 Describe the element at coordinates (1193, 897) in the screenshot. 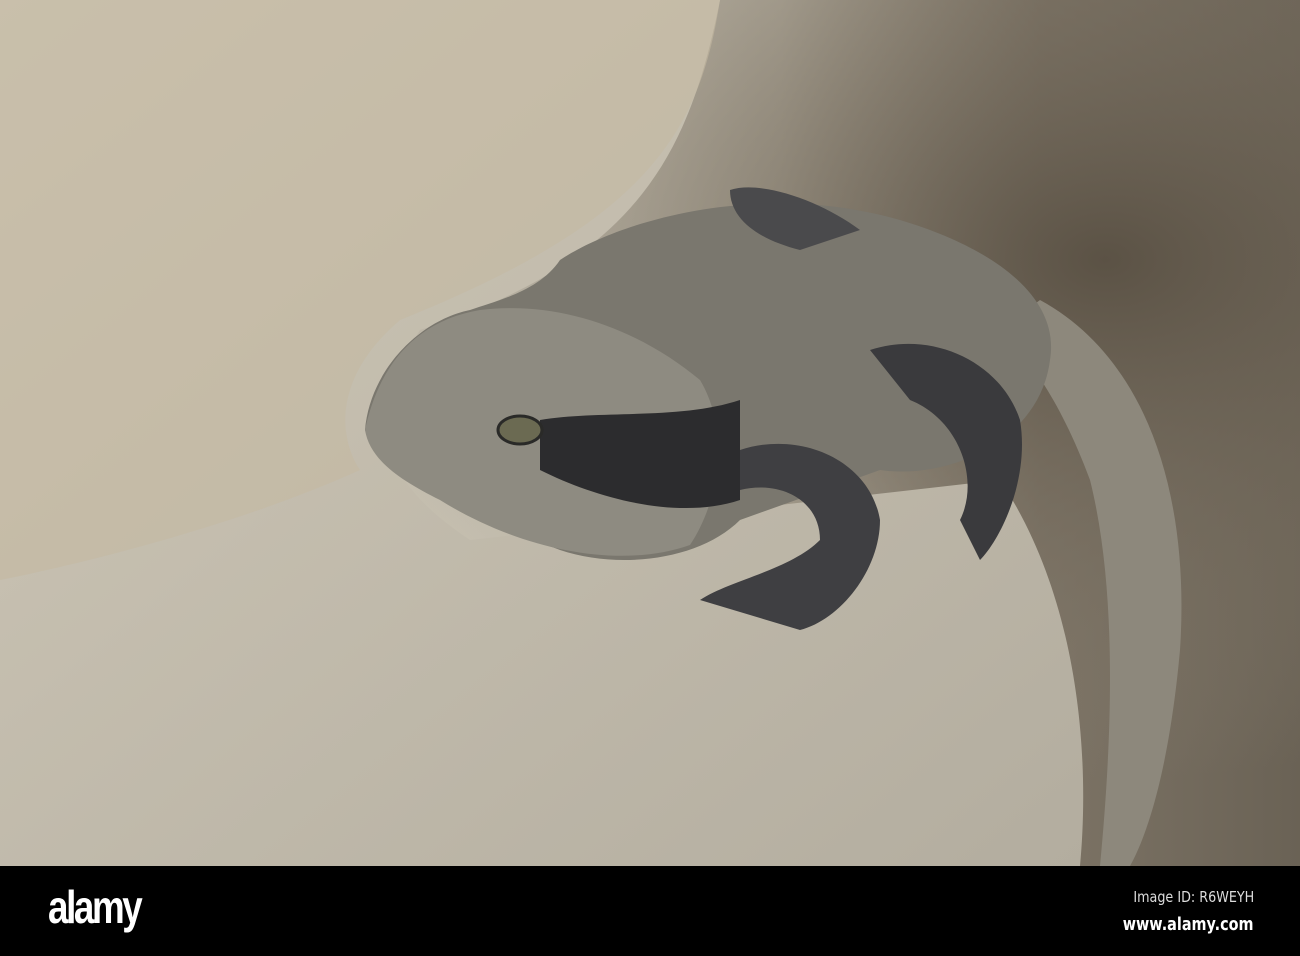

I see `image-id: Image ID: R6WEYH` at that location.